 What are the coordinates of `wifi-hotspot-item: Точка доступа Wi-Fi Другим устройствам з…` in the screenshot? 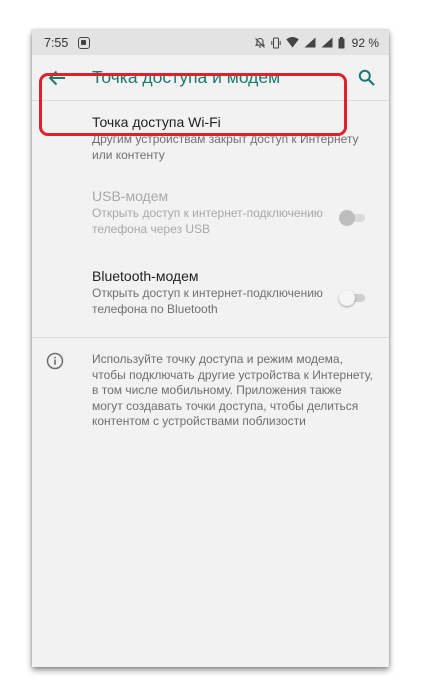 It's located at (210, 137).